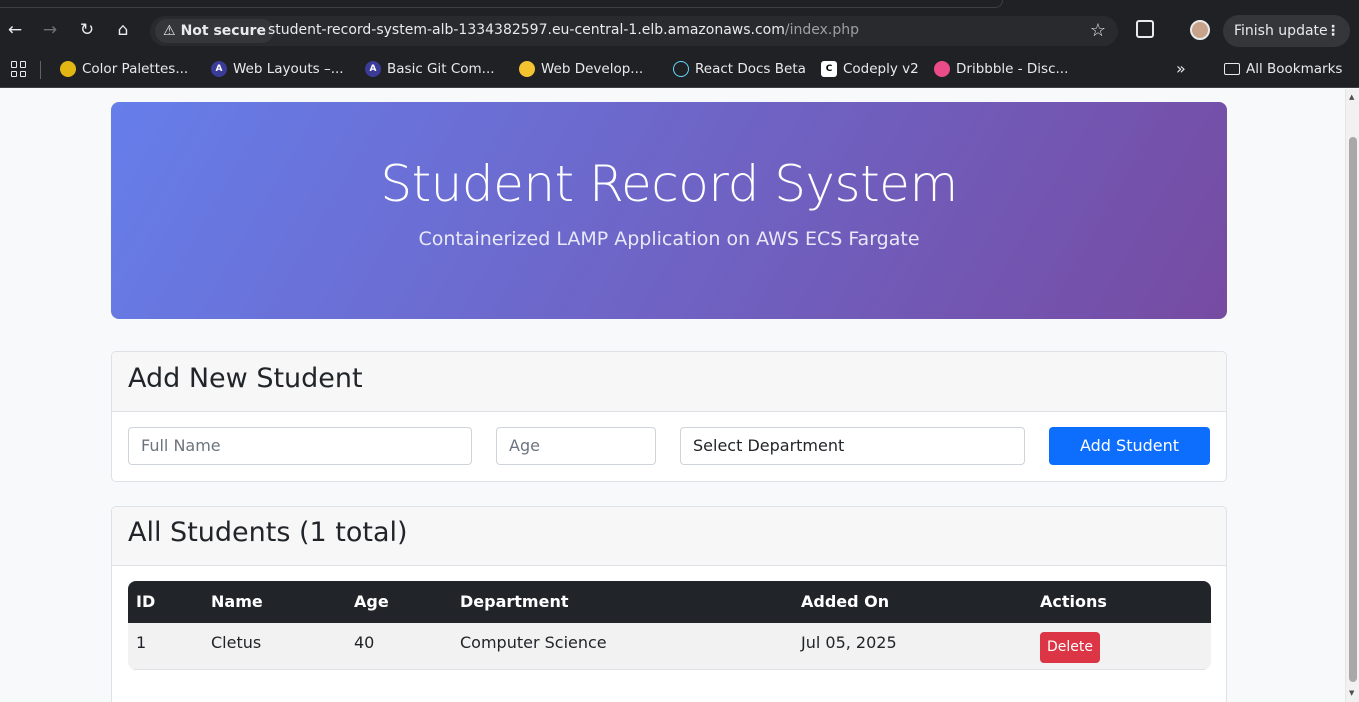 The height and width of the screenshot is (702, 1359). What do you see at coordinates (852, 446) in the screenshot?
I see `department-select: Select Department` at bounding box center [852, 446].